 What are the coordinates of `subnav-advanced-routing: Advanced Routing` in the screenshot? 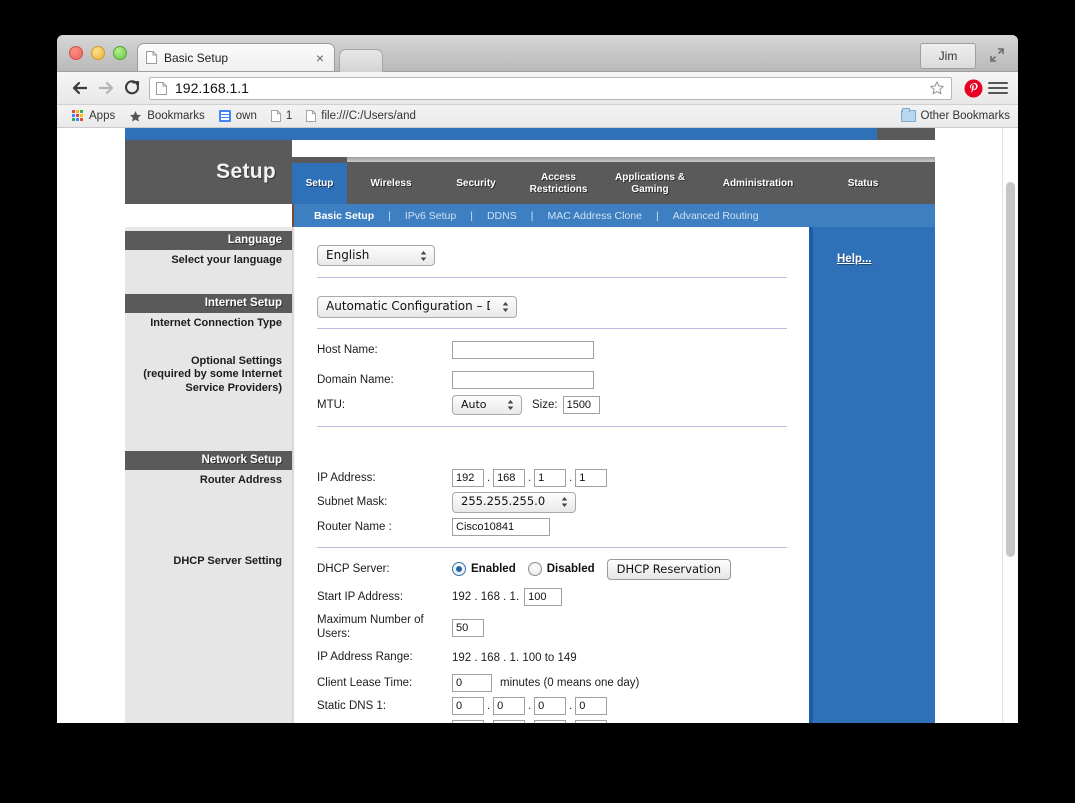 It's located at (716, 216).